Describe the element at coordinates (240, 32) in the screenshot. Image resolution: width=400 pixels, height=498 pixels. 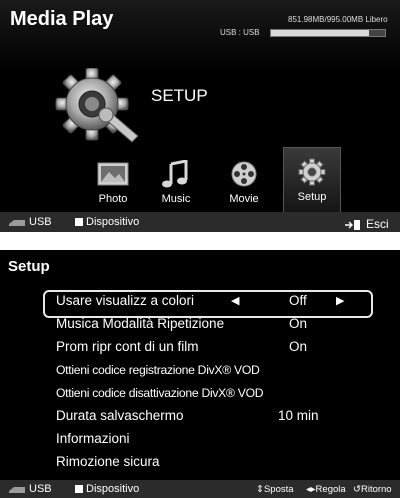
I see `usb-device-label: USB` at that location.